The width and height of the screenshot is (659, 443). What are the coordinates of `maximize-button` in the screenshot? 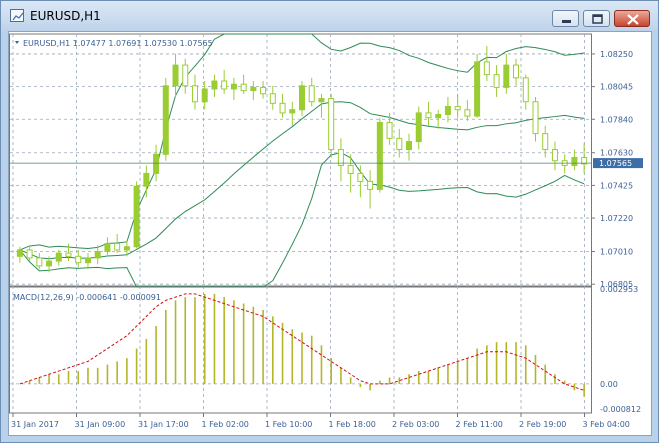 It's located at (596, 18).